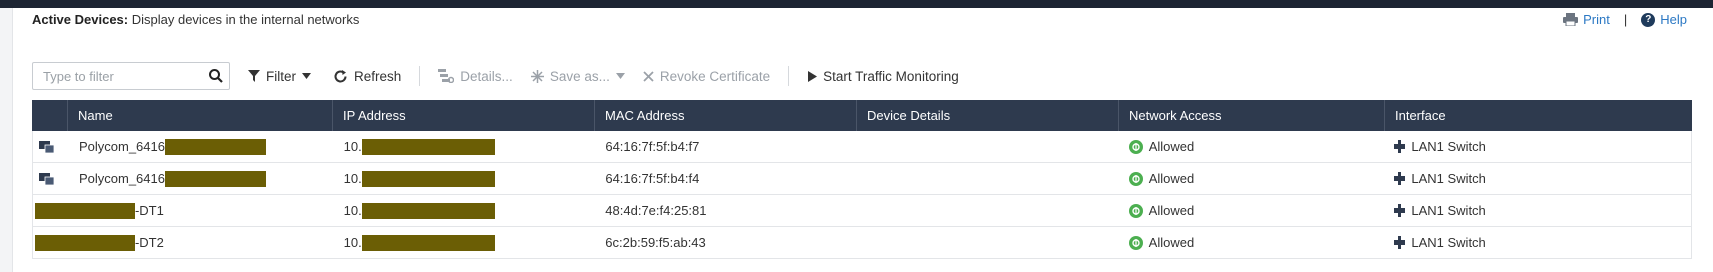 The height and width of the screenshot is (272, 1713). Describe the element at coordinates (1648, 19) in the screenshot. I see `help-icon: ?` at that location.